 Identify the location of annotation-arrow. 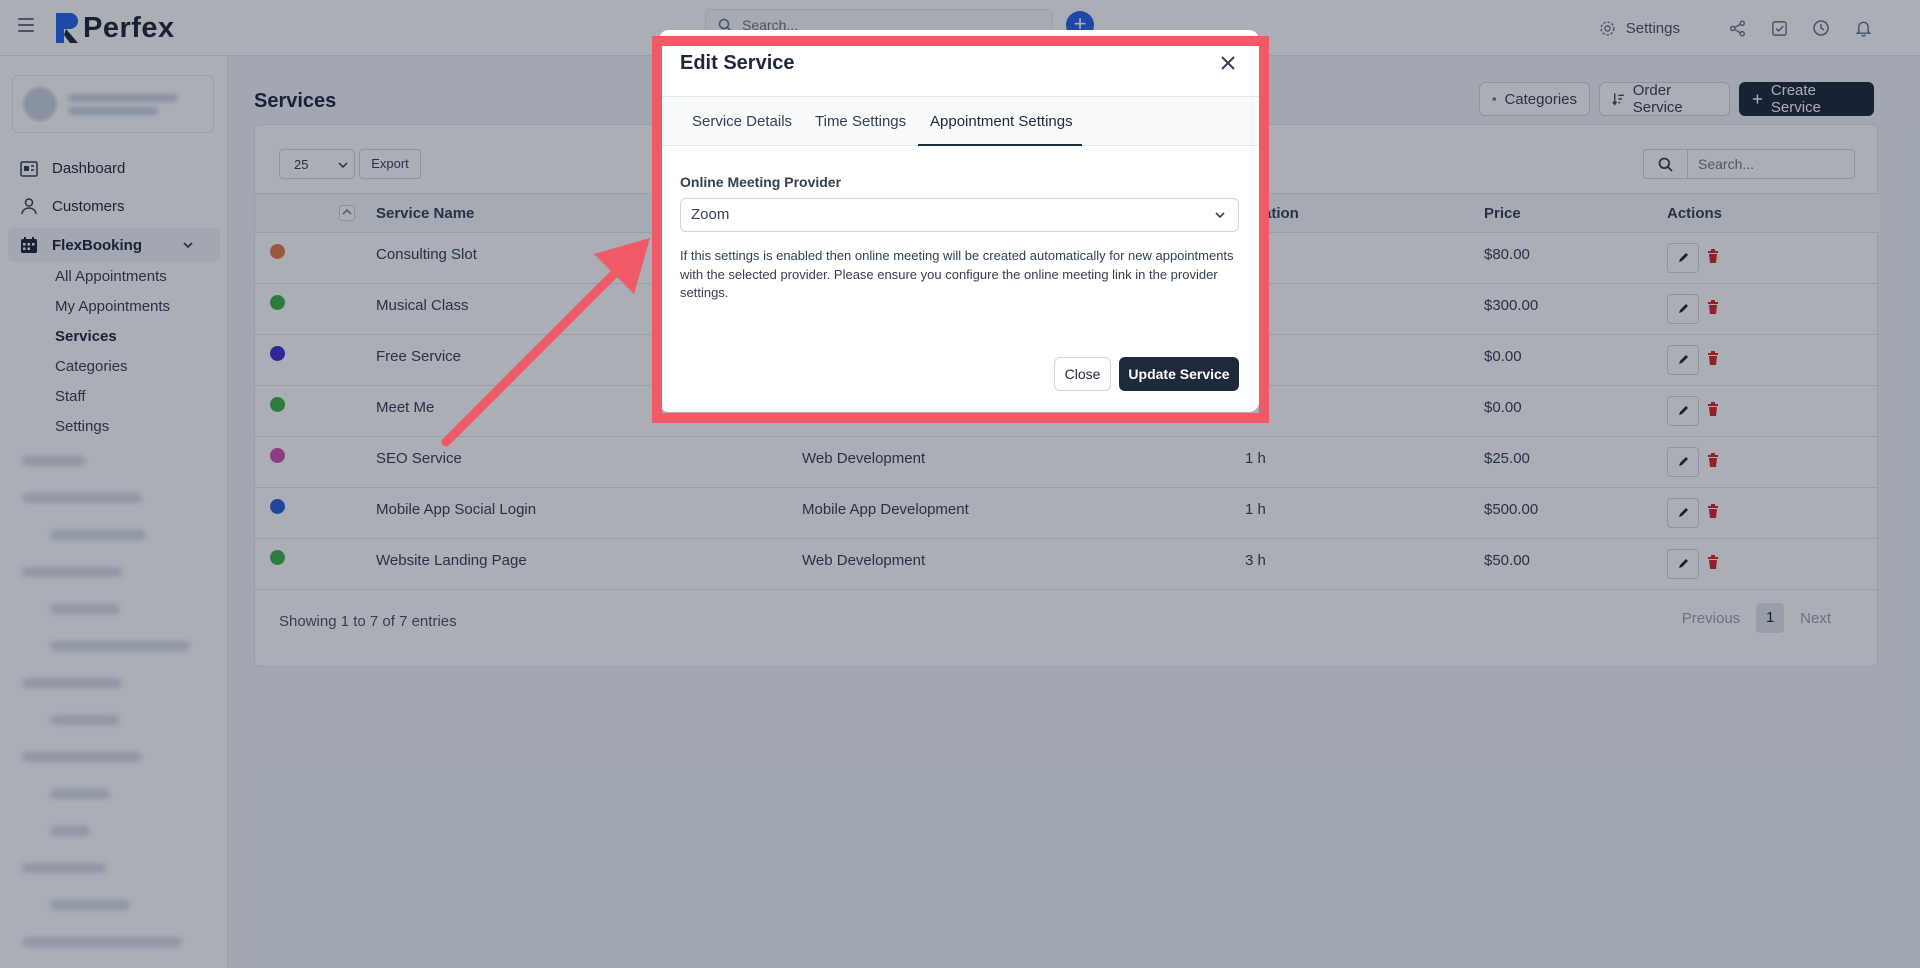
(545, 342).